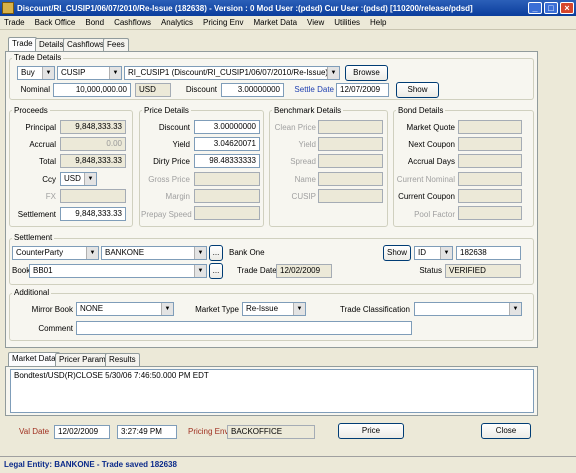 The width and height of the screenshot is (576, 473). I want to click on dirty-price-label: Dirty Price, so click(171, 161).